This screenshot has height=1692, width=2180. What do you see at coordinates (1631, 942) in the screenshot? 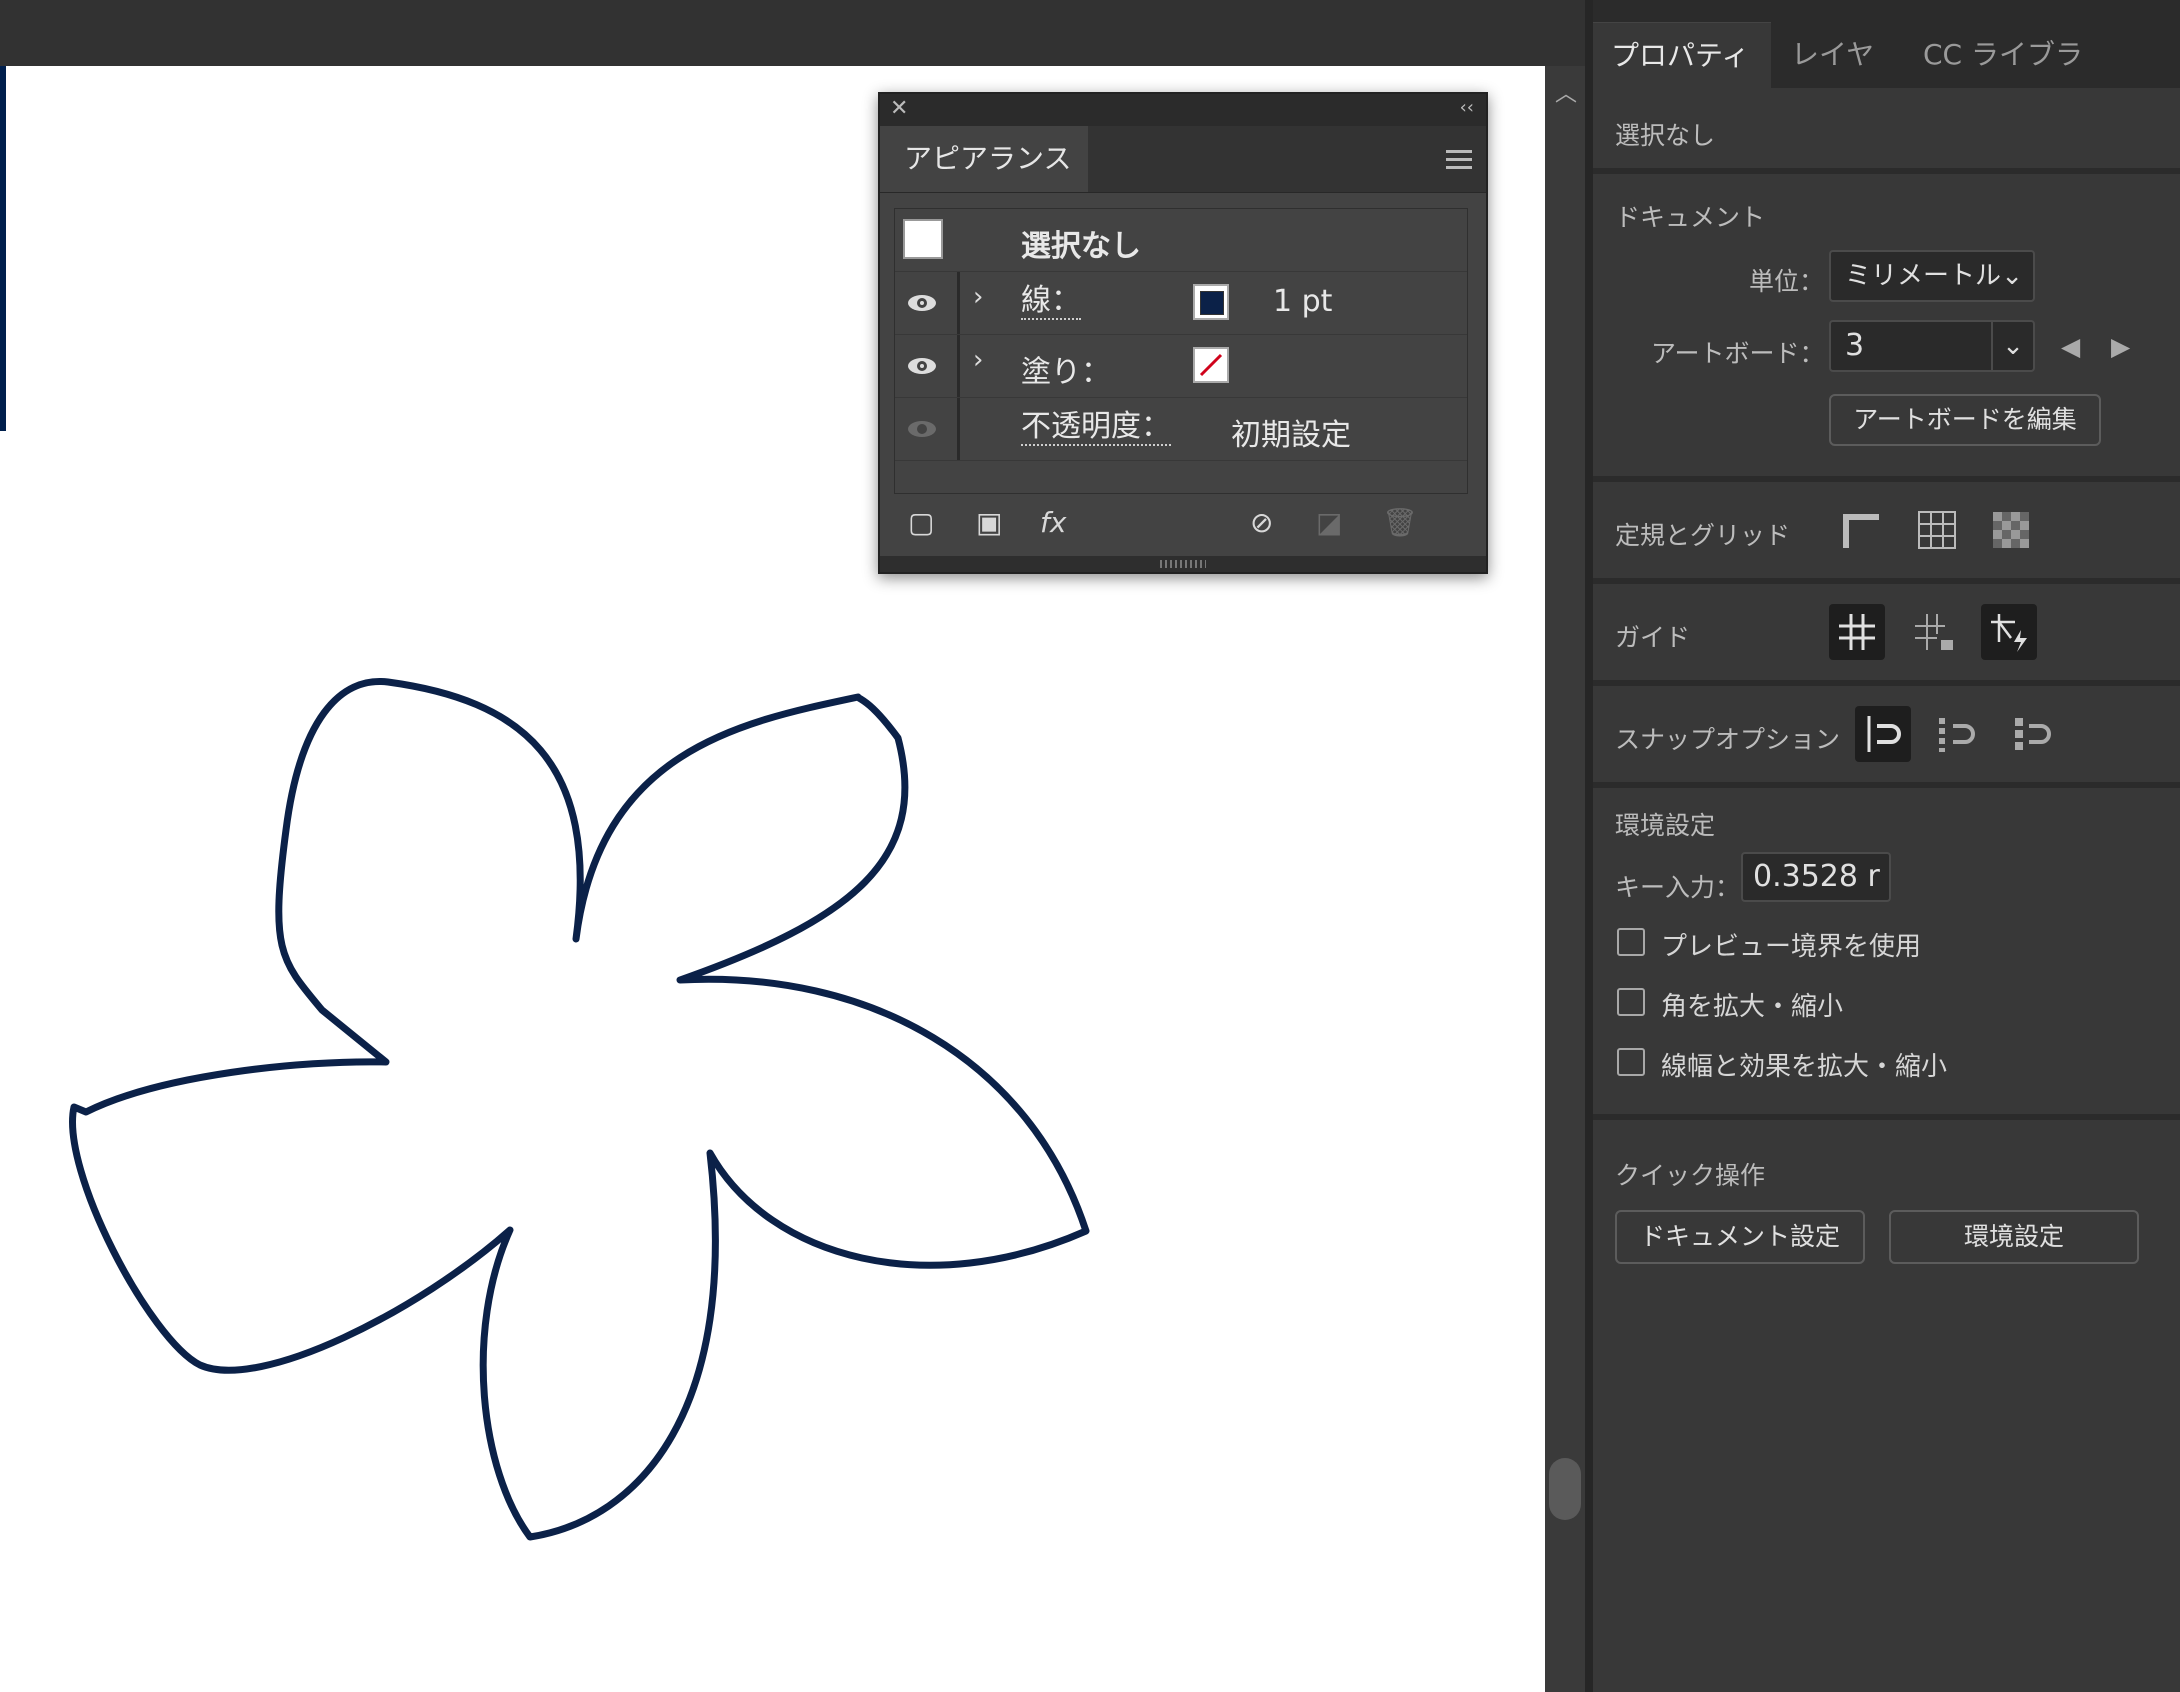
I see `preview-bounds-checkbox` at bounding box center [1631, 942].